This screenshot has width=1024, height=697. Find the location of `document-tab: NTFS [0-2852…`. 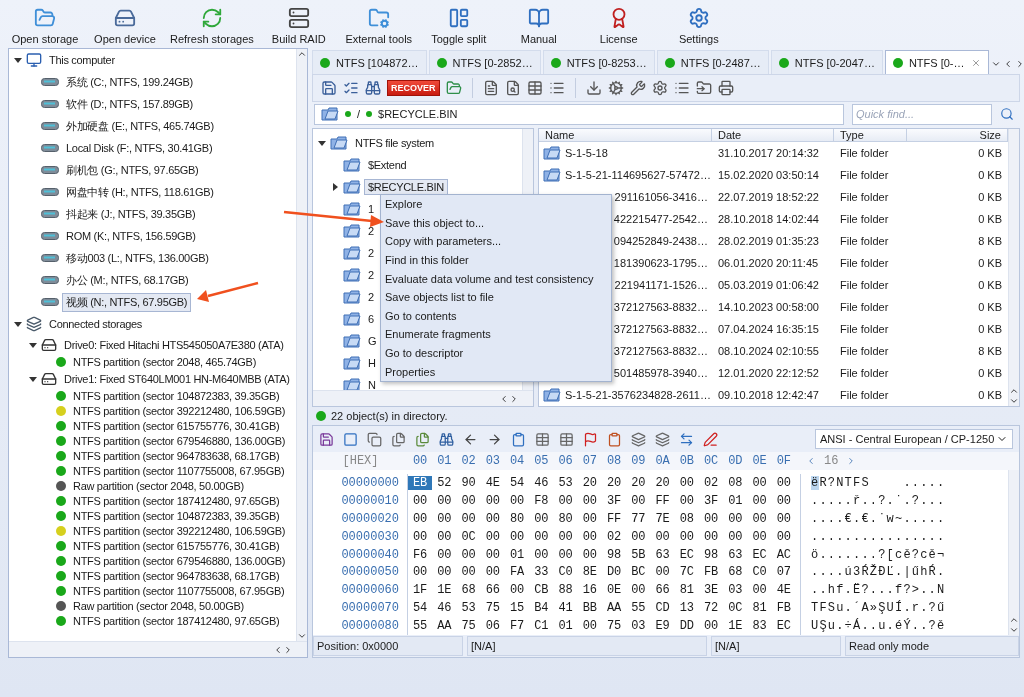

document-tab: NTFS [0-2852… is located at coordinates (484, 62).